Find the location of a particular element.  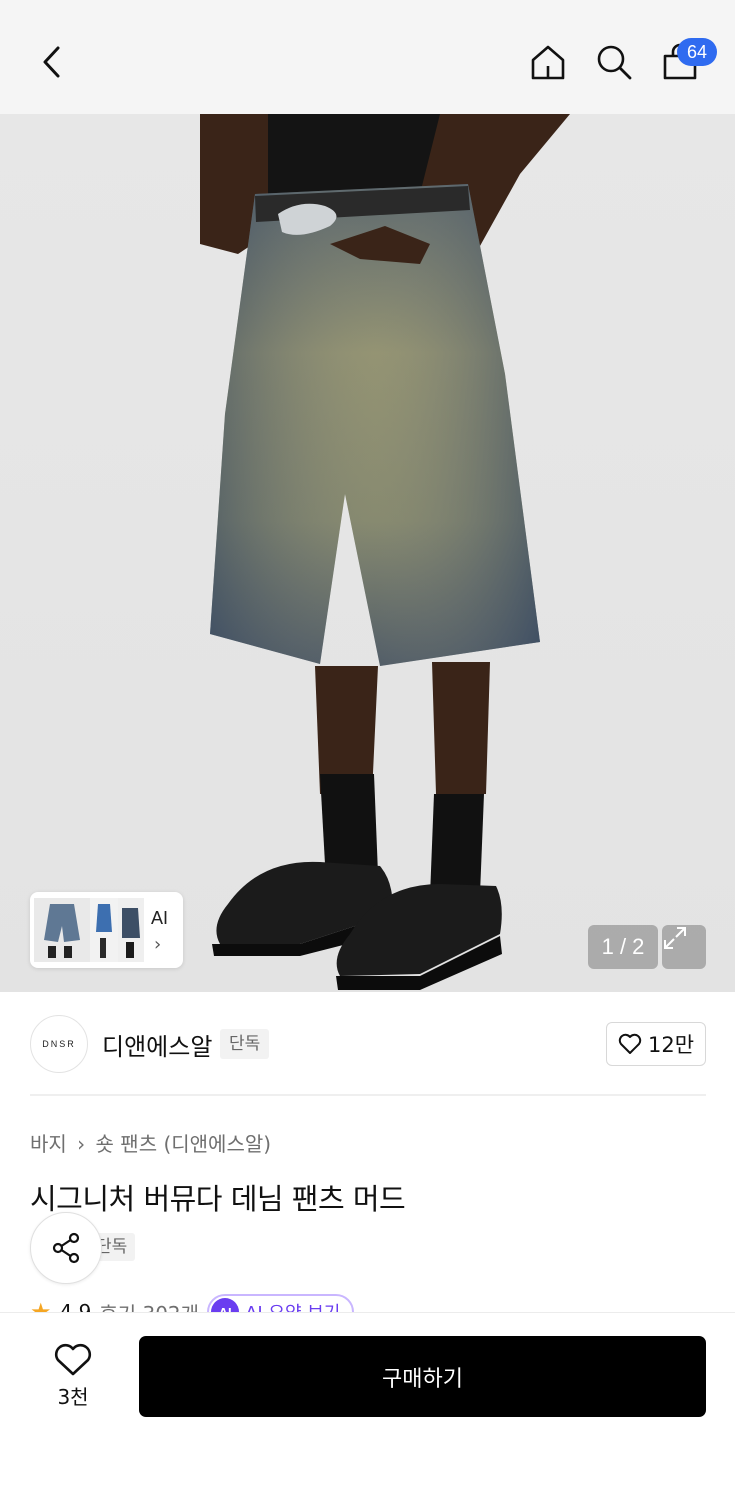

breadcrumb-category: 바지 is located at coordinates (48, 1144).